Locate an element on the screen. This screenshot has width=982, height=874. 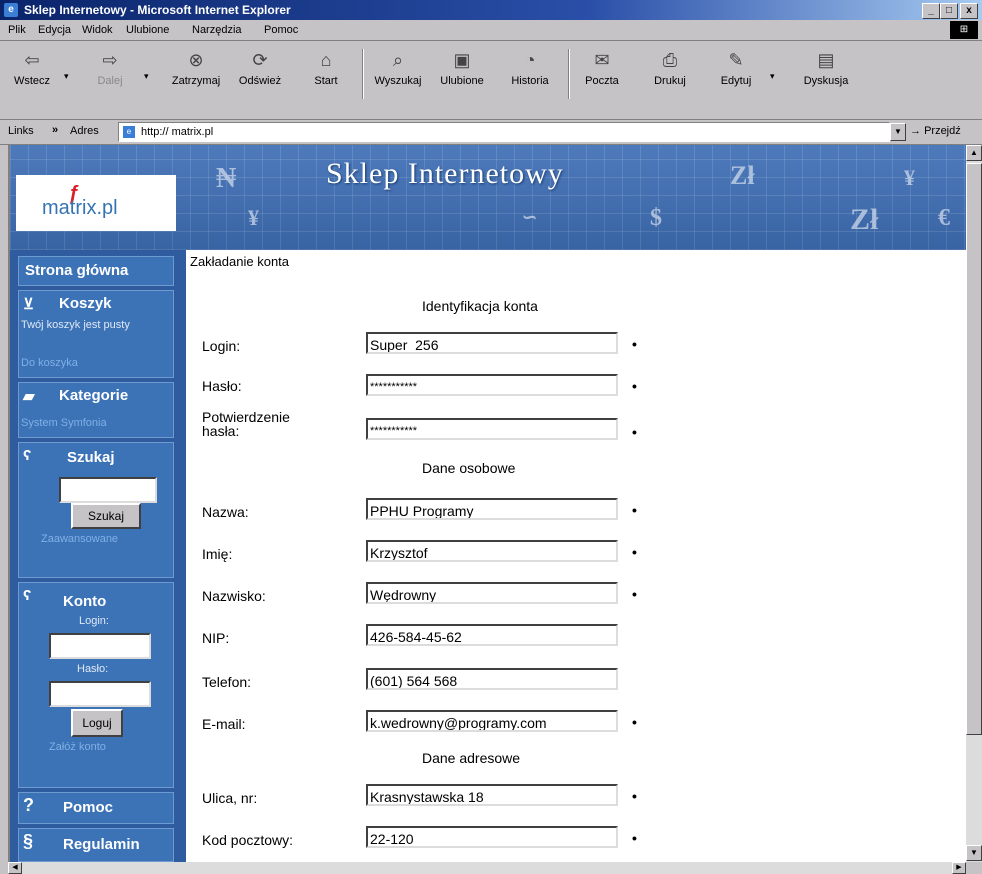
history-icon: ◔ is located at coordinates (530, 60).